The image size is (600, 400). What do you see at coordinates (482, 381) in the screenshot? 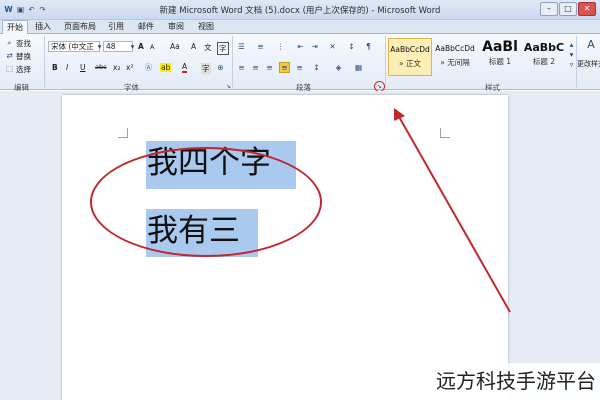
I see `watermark: 远方科技手游平台` at bounding box center [482, 381].